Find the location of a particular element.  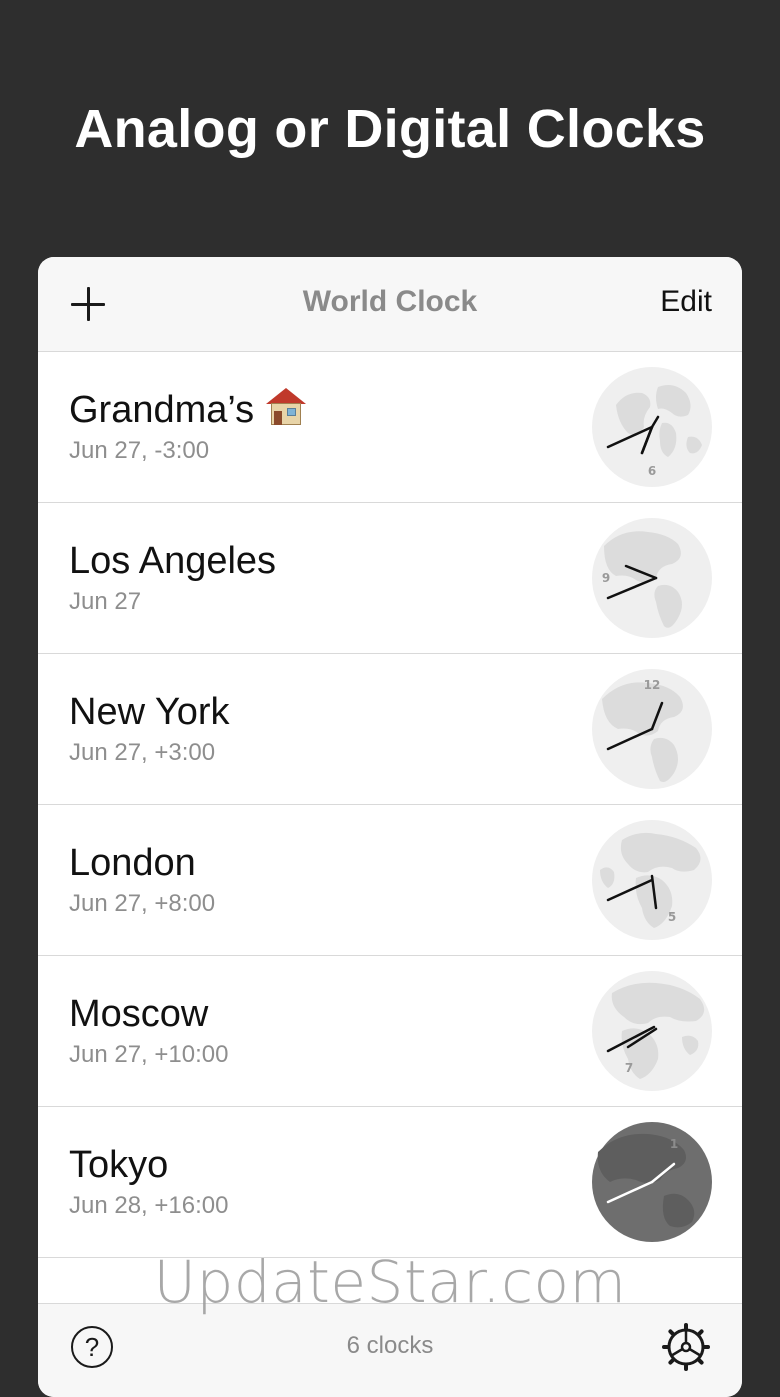

hero-title: Analog or Digital Clocks is located at coordinates (390, 129).